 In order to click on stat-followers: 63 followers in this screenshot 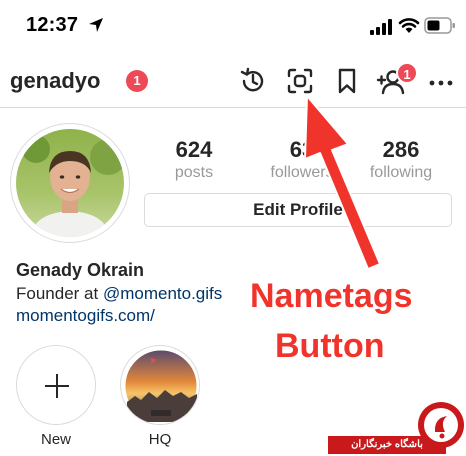, I will do `click(302, 160)`.